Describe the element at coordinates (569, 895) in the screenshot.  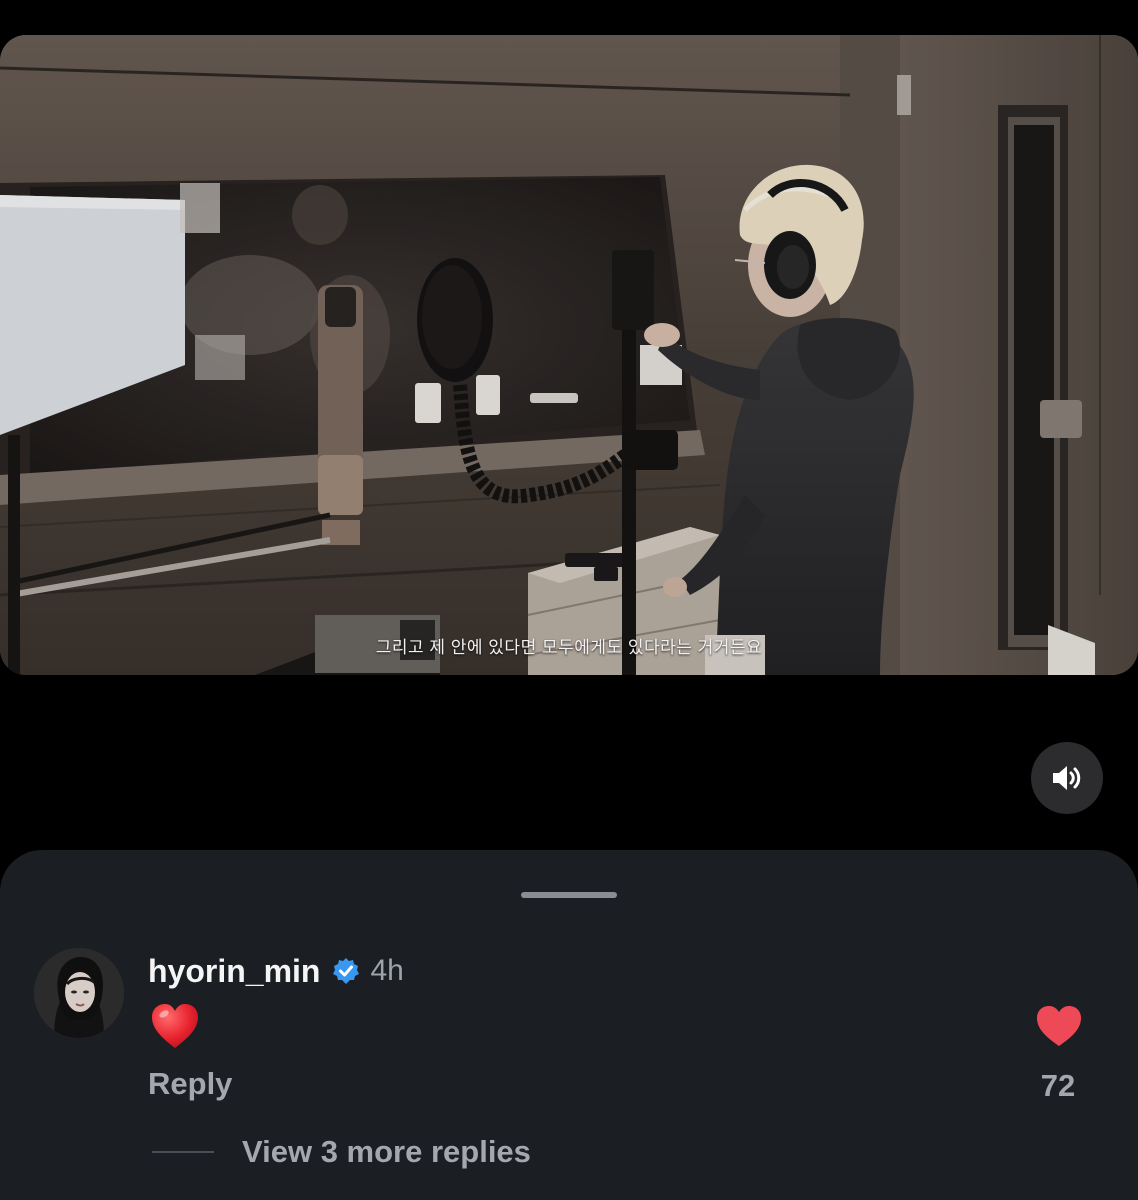
I see `sheet-grabber-handle` at that location.